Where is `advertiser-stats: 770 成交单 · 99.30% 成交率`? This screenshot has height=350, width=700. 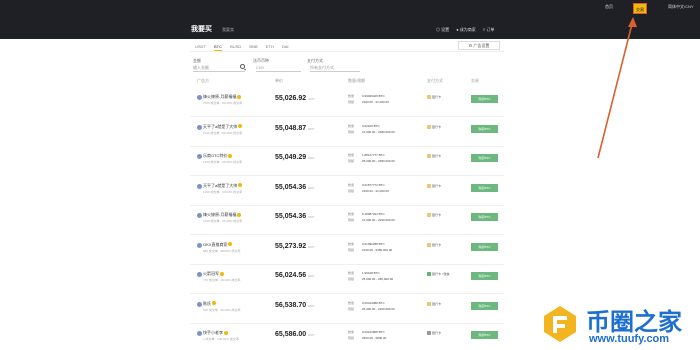
advertiser-stats: 770 成交单 · 99.30% 成交率 is located at coordinates (222, 280).